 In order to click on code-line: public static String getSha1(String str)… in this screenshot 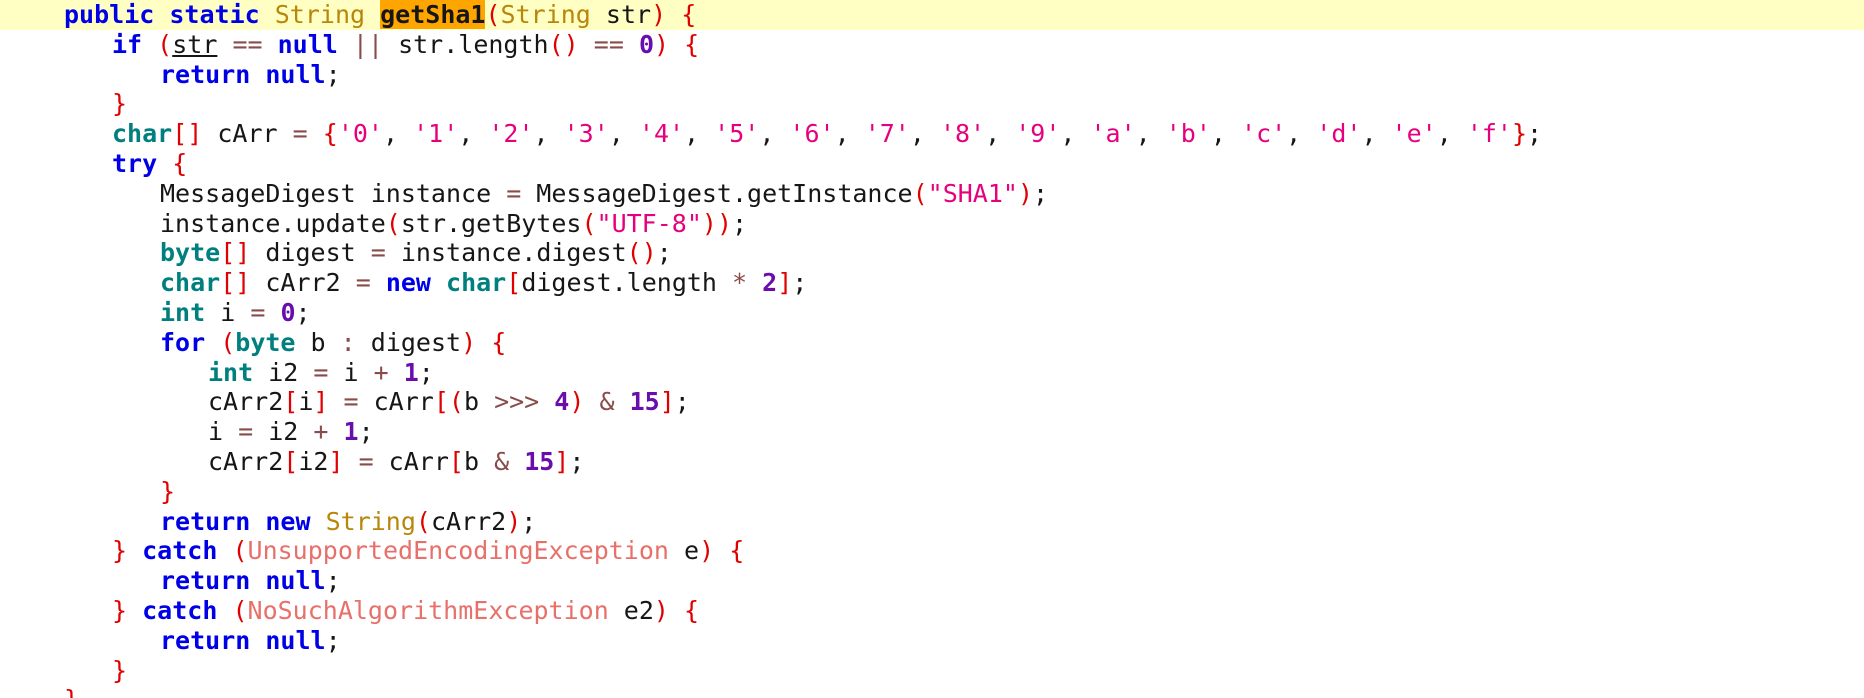, I will do `click(932, 15)`.